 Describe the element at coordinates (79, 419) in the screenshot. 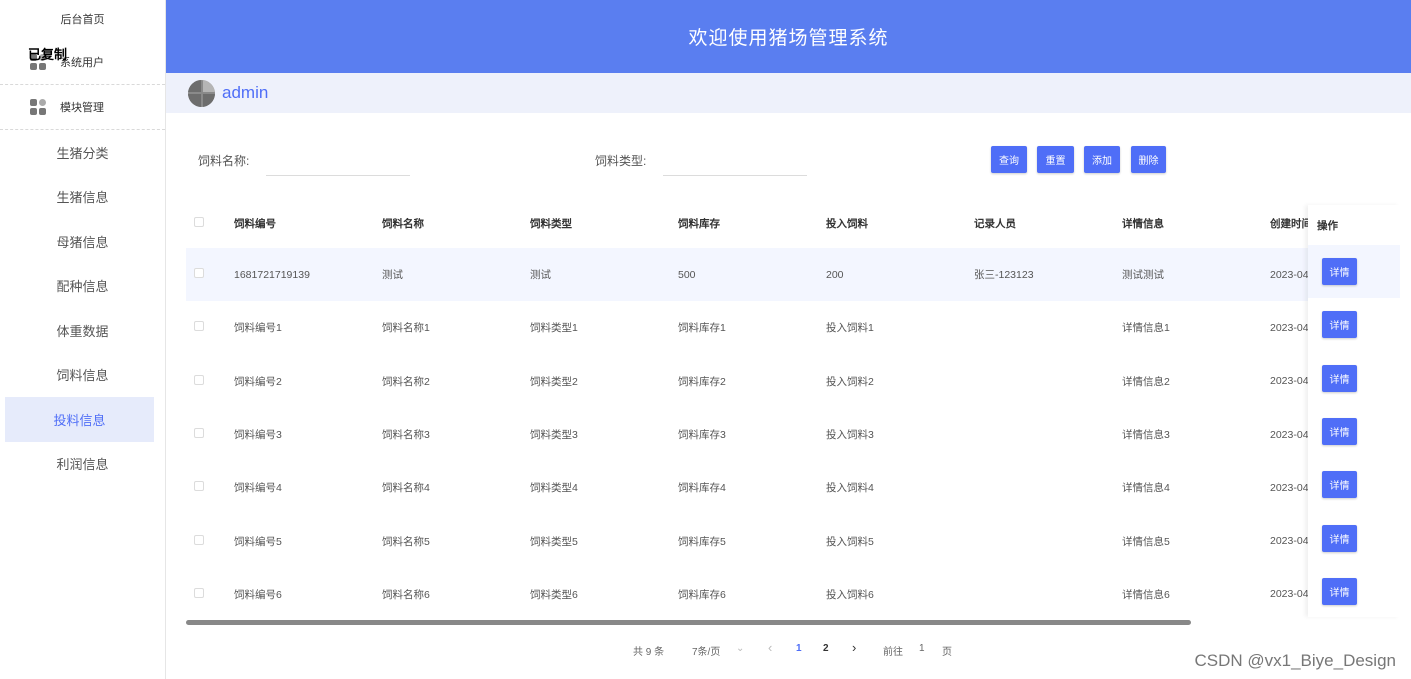

I see `sidebar-item-feeding-info: 投料信息` at that location.